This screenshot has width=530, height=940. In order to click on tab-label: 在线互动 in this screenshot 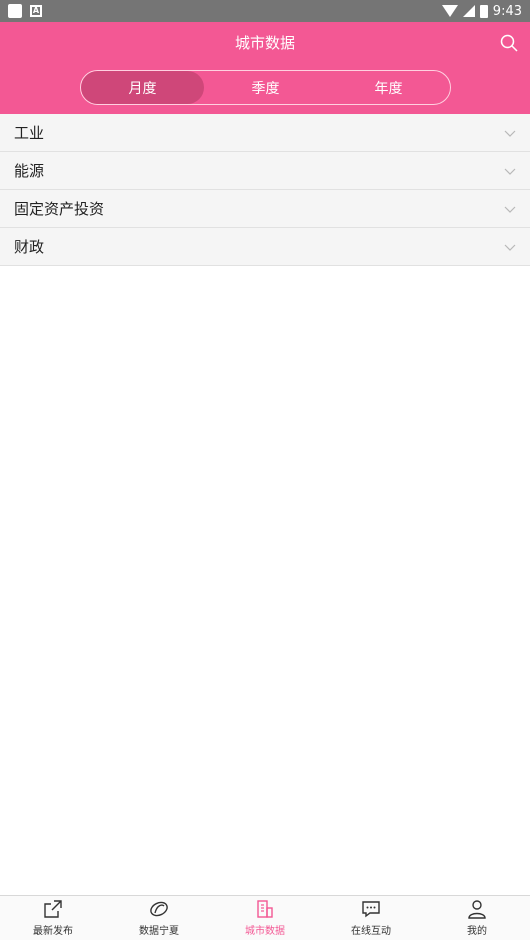, I will do `click(371, 931)`.